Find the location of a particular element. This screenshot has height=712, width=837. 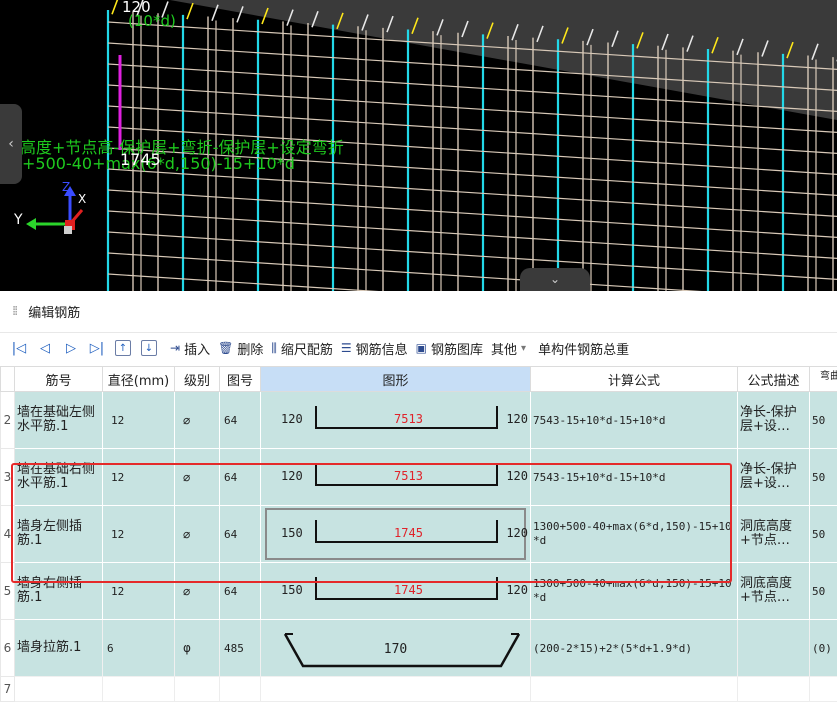

move-up-button: ↑ is located at coordinates (123, 348).